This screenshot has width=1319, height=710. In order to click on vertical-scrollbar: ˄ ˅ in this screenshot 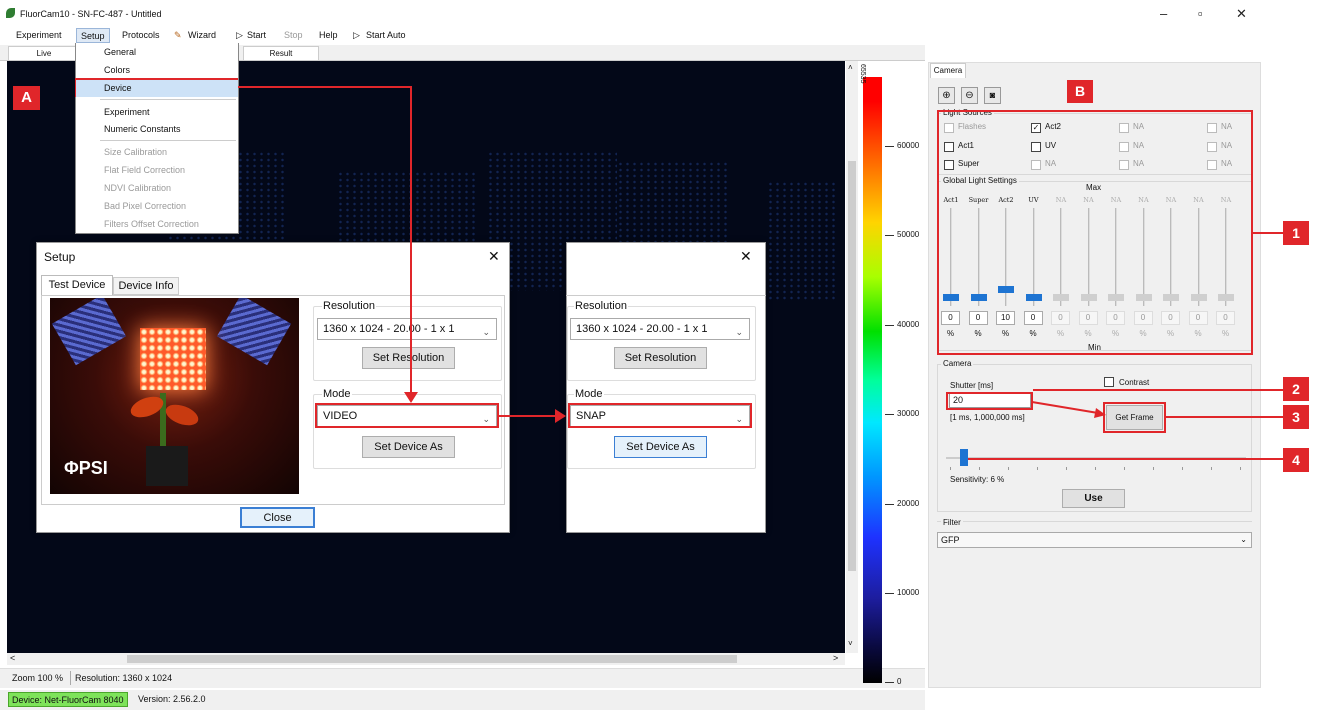, I will do `click(852, 357)`.